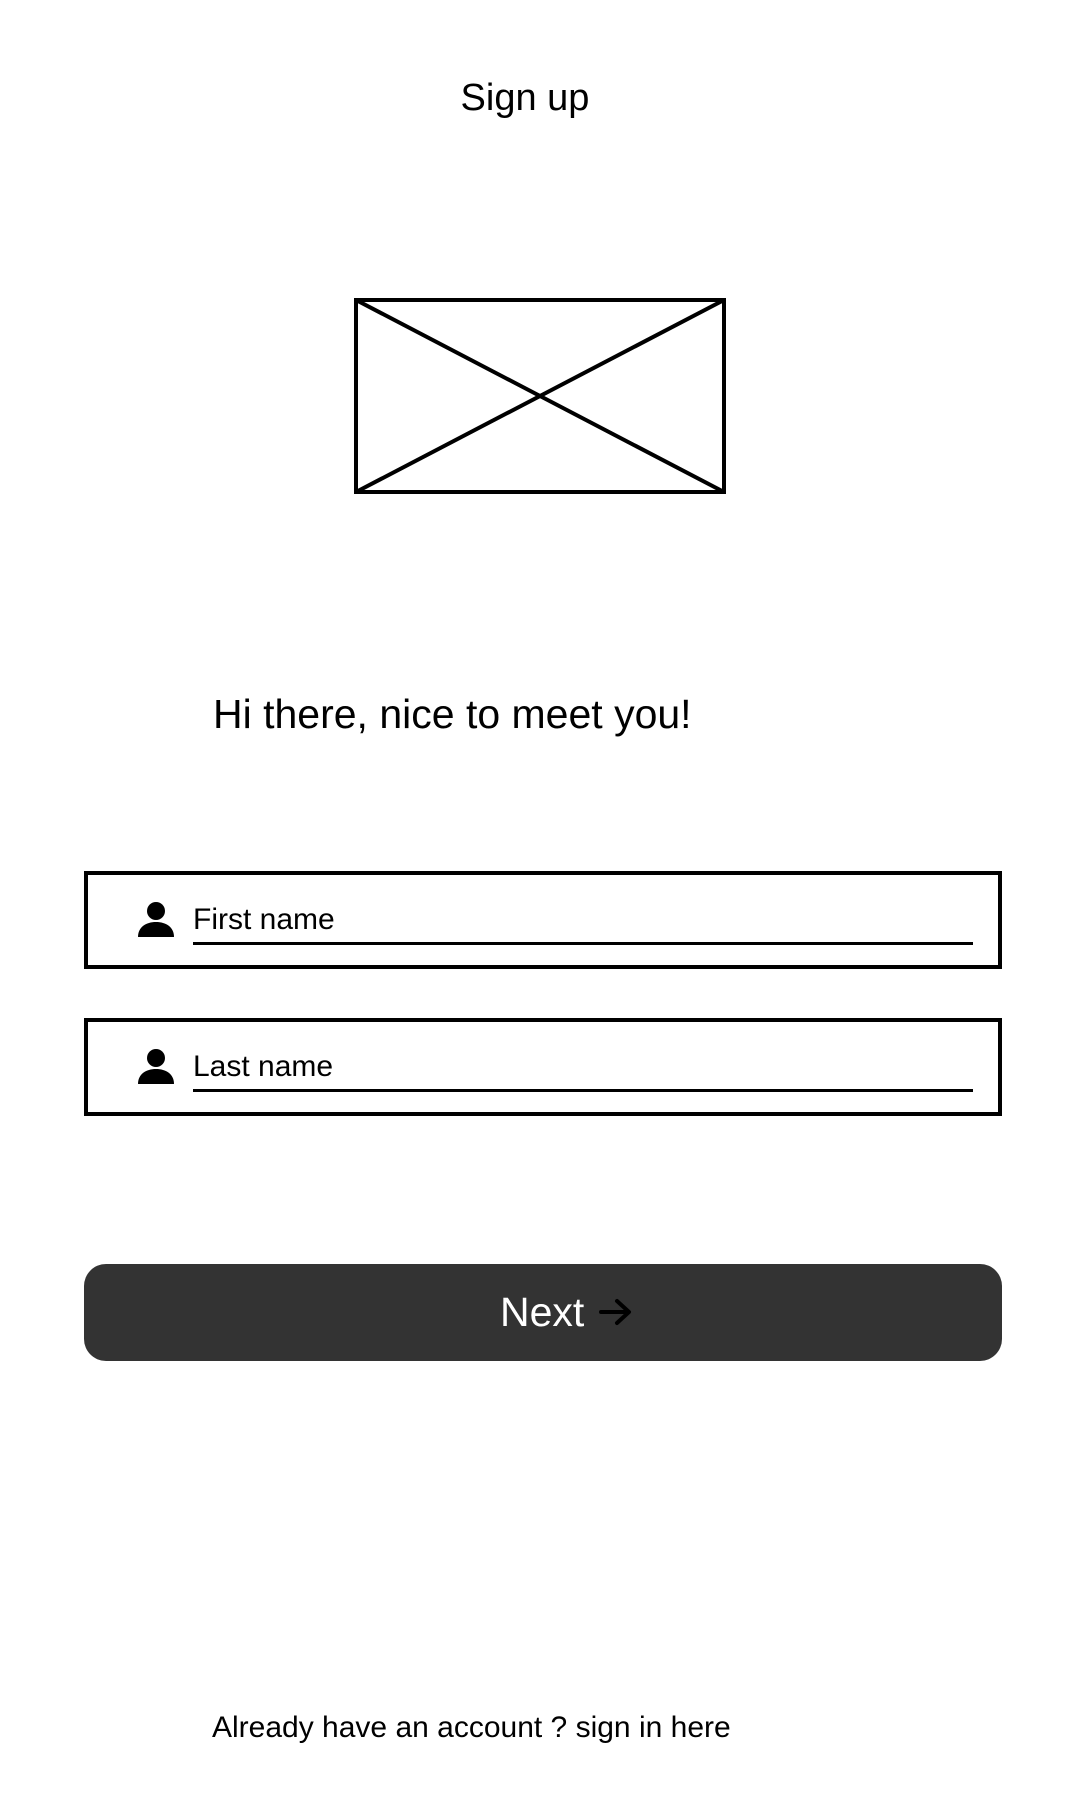 Image resolution: width=1080 pixels, height=1800 pixels. What do you see at coordinates (452, 714) in the screenshot?
I see `greeting-text: Hi there, nice to meet you!` at bounding box center [452, 714].